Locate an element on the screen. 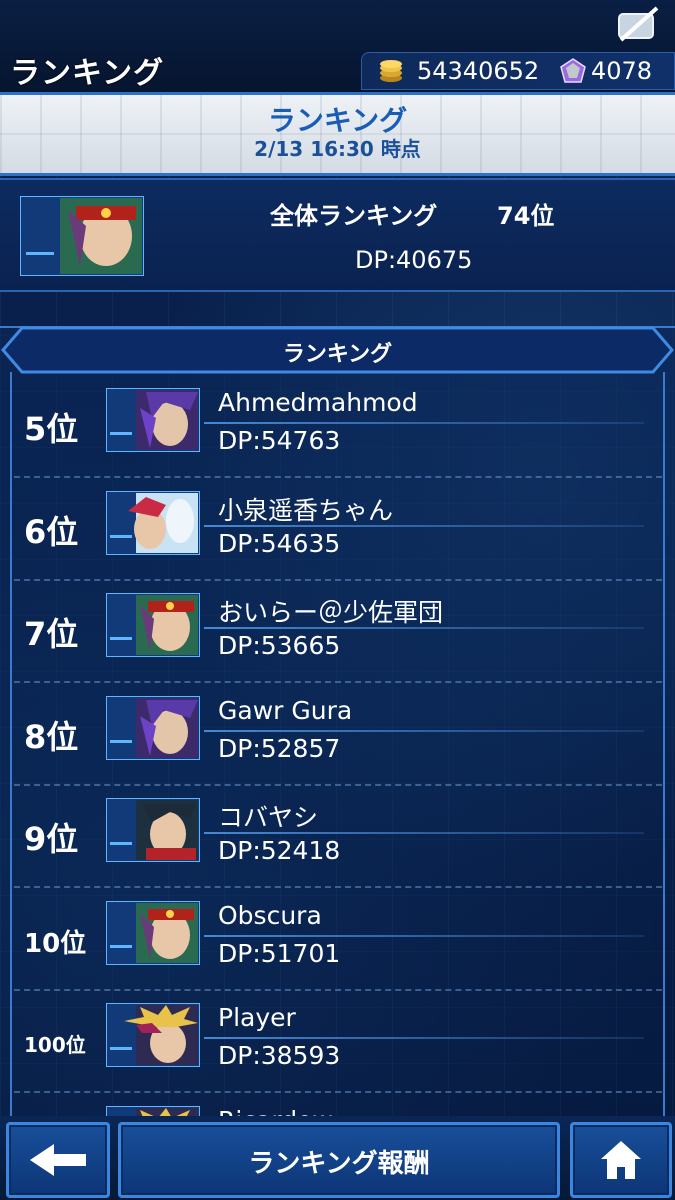 Image resolution: width=675 pixels, height=1200 pixels. ranking-row: 10位 Obscura DP:51701 is located at coordinates (338, 940).